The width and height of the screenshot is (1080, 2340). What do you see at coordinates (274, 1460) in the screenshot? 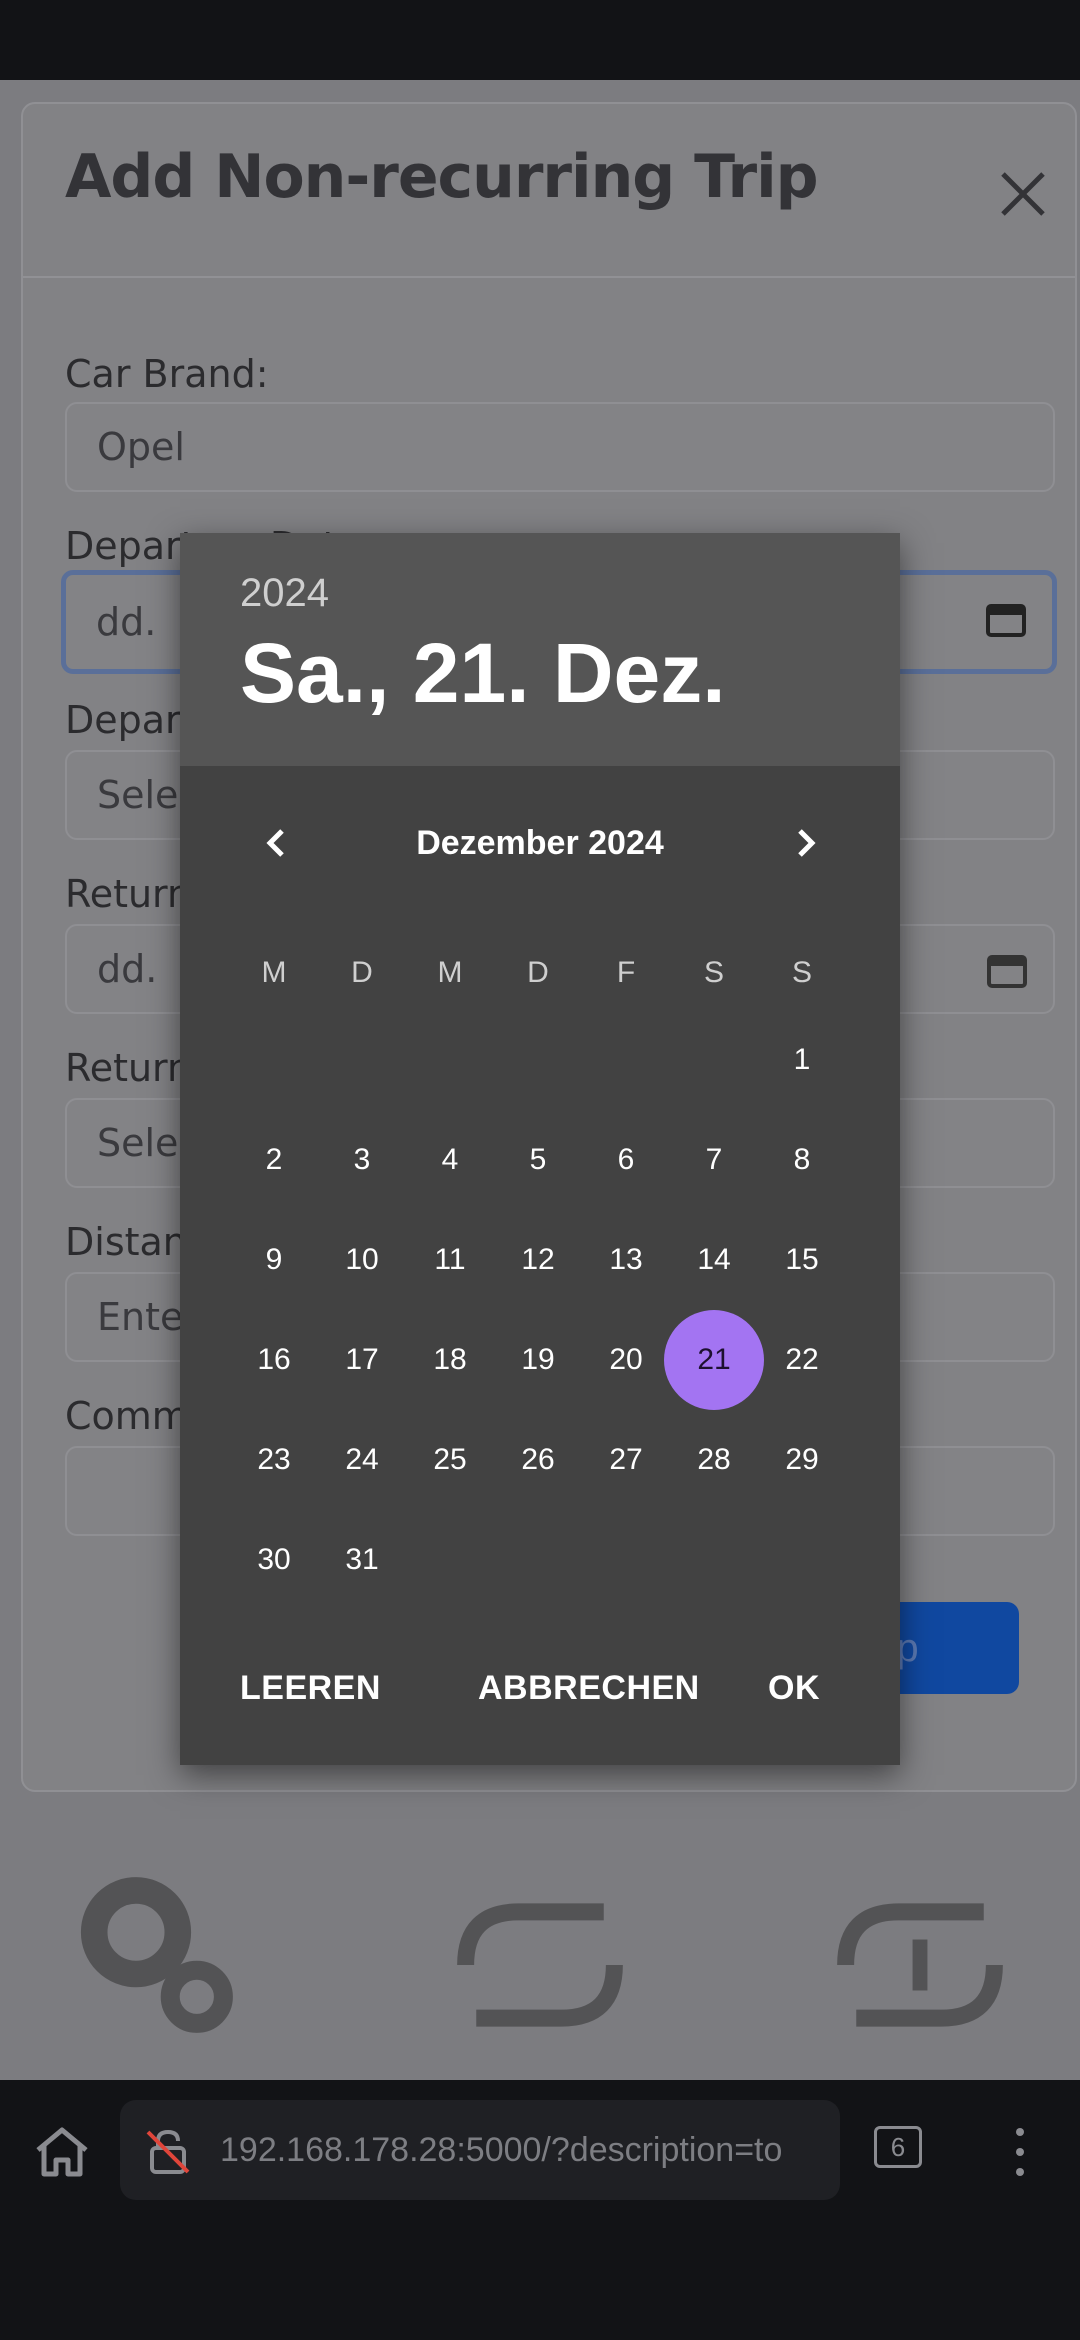
I see `day-cell: 23` at bounding box center [274, 1460].